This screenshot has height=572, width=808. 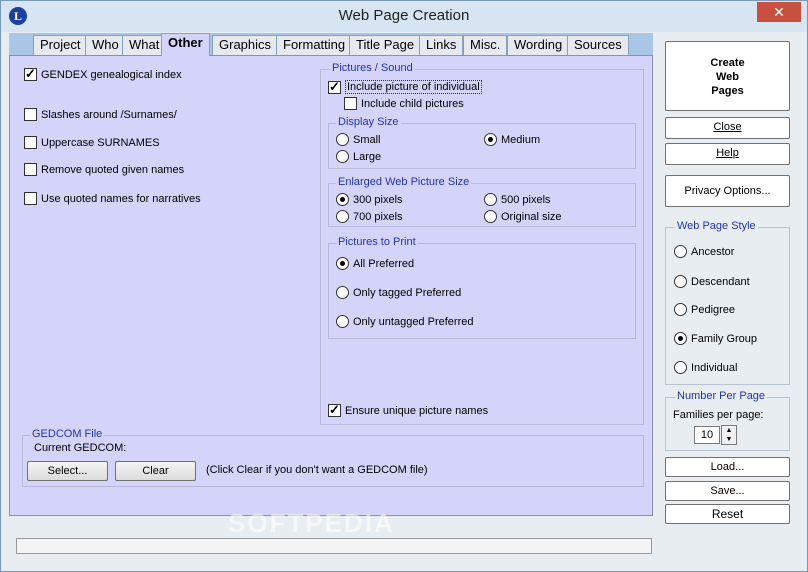 I want to click on display-size-medium-radio: Medium, so click(x=512, y=139).